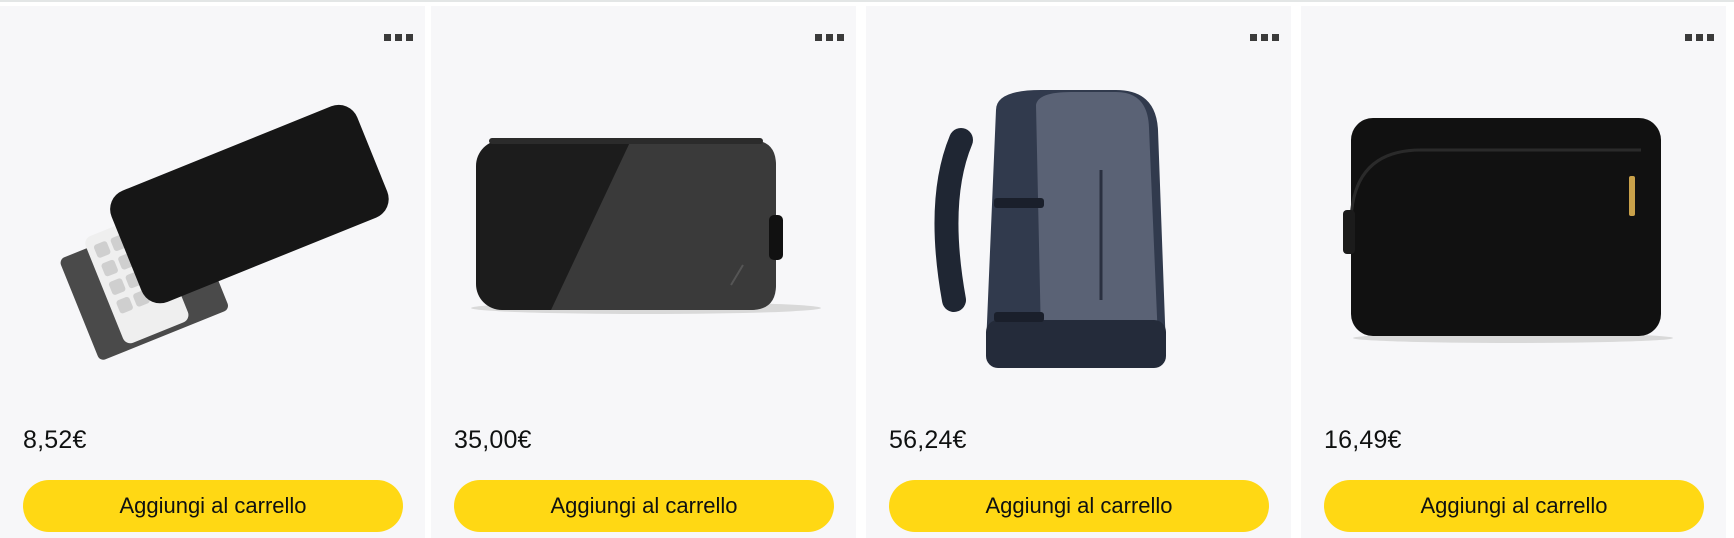 This screenshot has width=1734, height=538. Describe the element at coordinates (493, 440) in the screenshot. I see `product-price: 35,00€` at that location.